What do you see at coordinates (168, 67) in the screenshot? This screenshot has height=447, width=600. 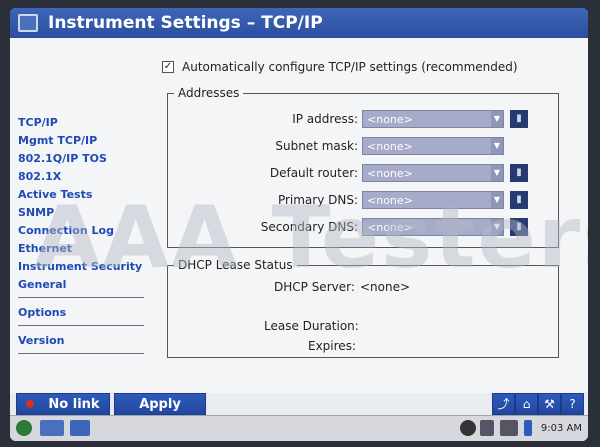 I see `auto-configure-checkbox: ✓` at bounding box center [168, 67].